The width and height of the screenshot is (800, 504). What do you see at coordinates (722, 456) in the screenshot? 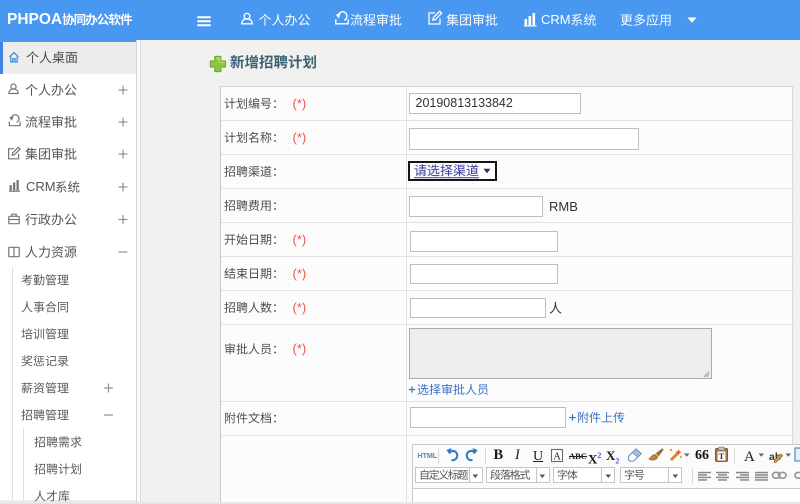
I see `svg-text: T` at bounding box center [722, 456].